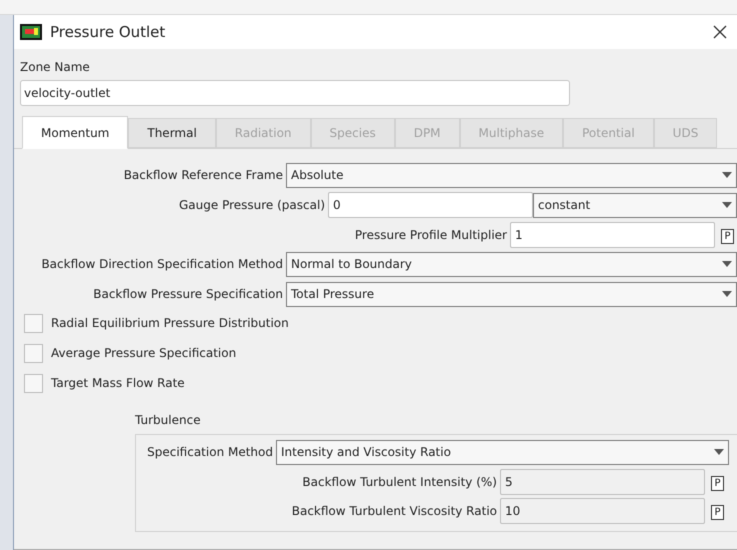 The width and height of the screenshot is (737, 550). What do you see at coordinates (188, 294) in the screenshot?
I see `field-label: Backflow Pressure Specification` at bounding box center [188, 294].